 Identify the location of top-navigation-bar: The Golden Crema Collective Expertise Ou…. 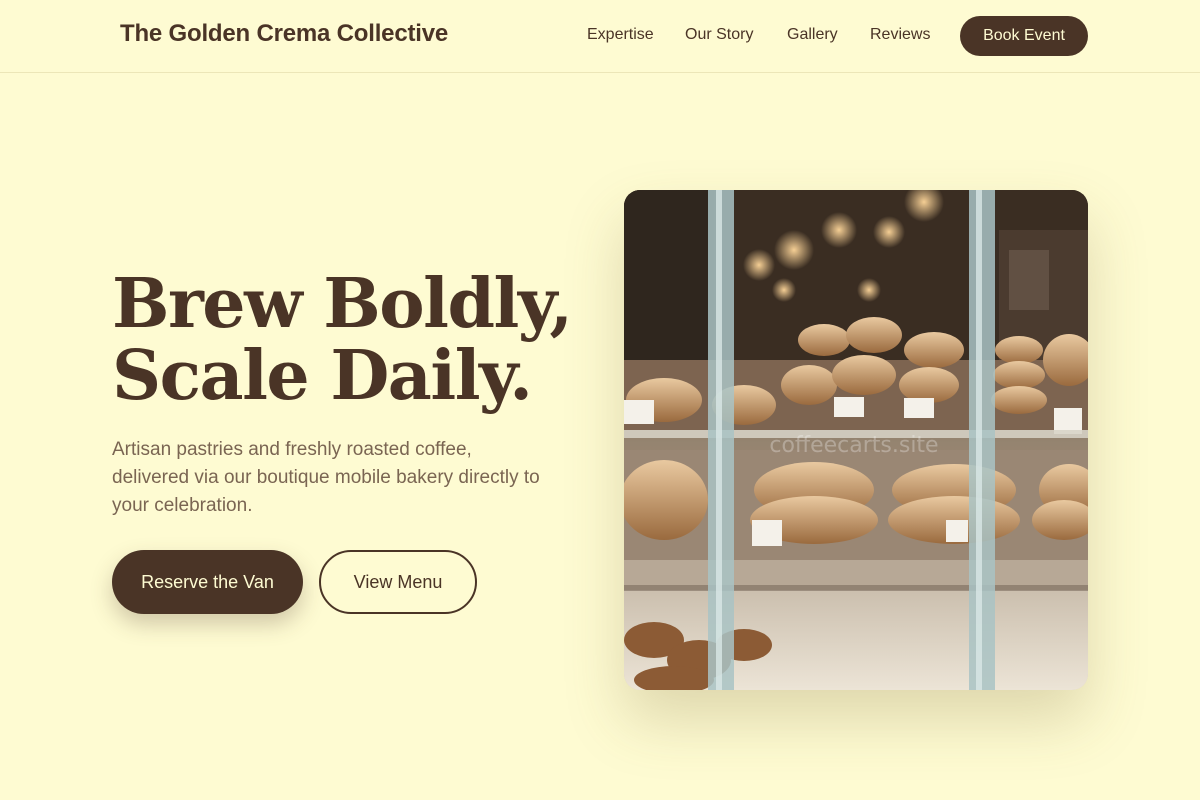
(600, 36).